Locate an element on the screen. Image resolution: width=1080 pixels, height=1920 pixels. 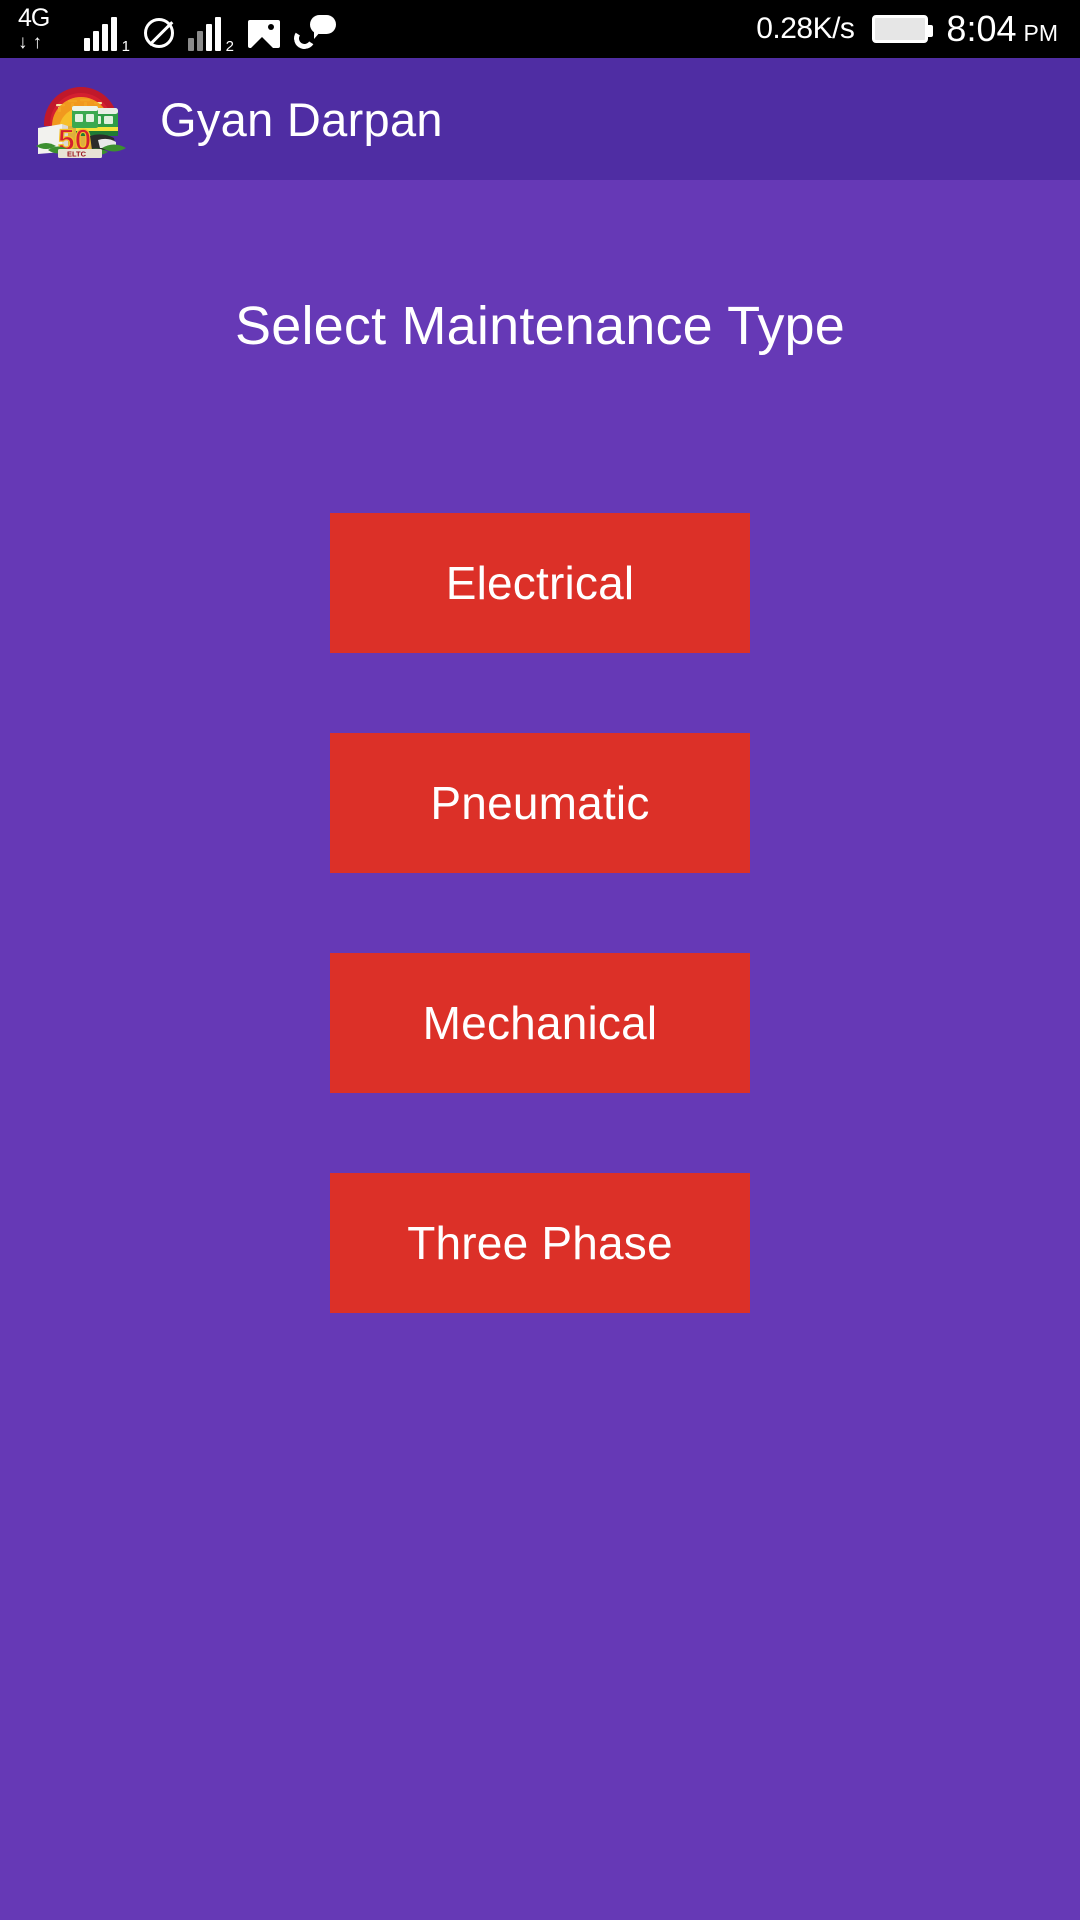
page-title: Select Maintenance Type is located at coordinates (540, 326).